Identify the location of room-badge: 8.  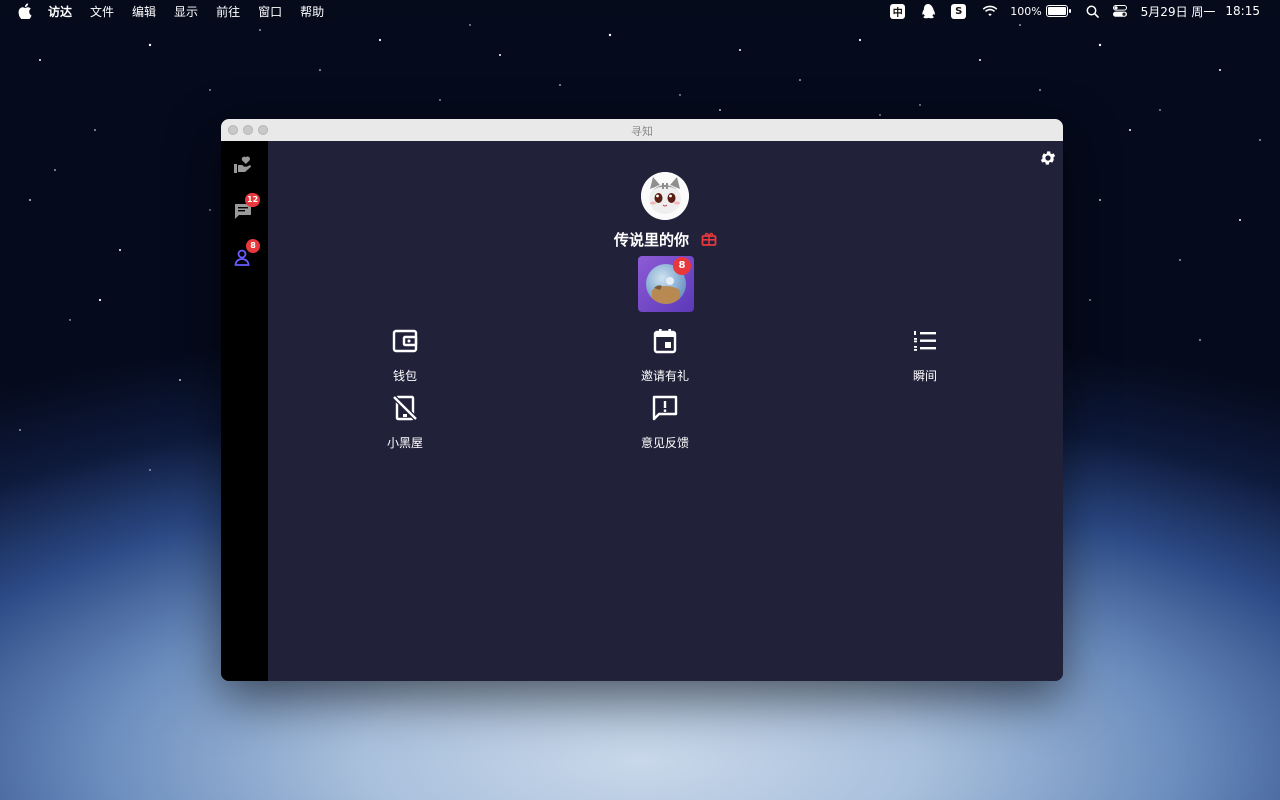
(682, 266).